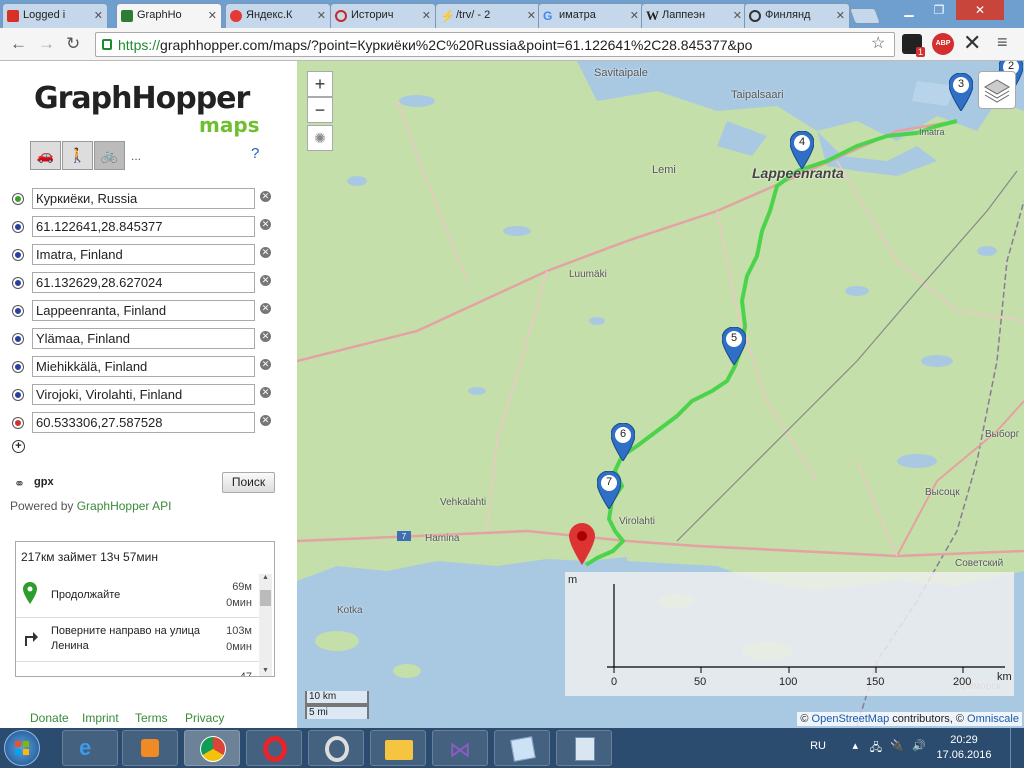 The width and height of the screenshot is (1024, 768). Describe the element at coordinates (265, 598) in the screenshot. I see `scrollbar-thumb` at that location.